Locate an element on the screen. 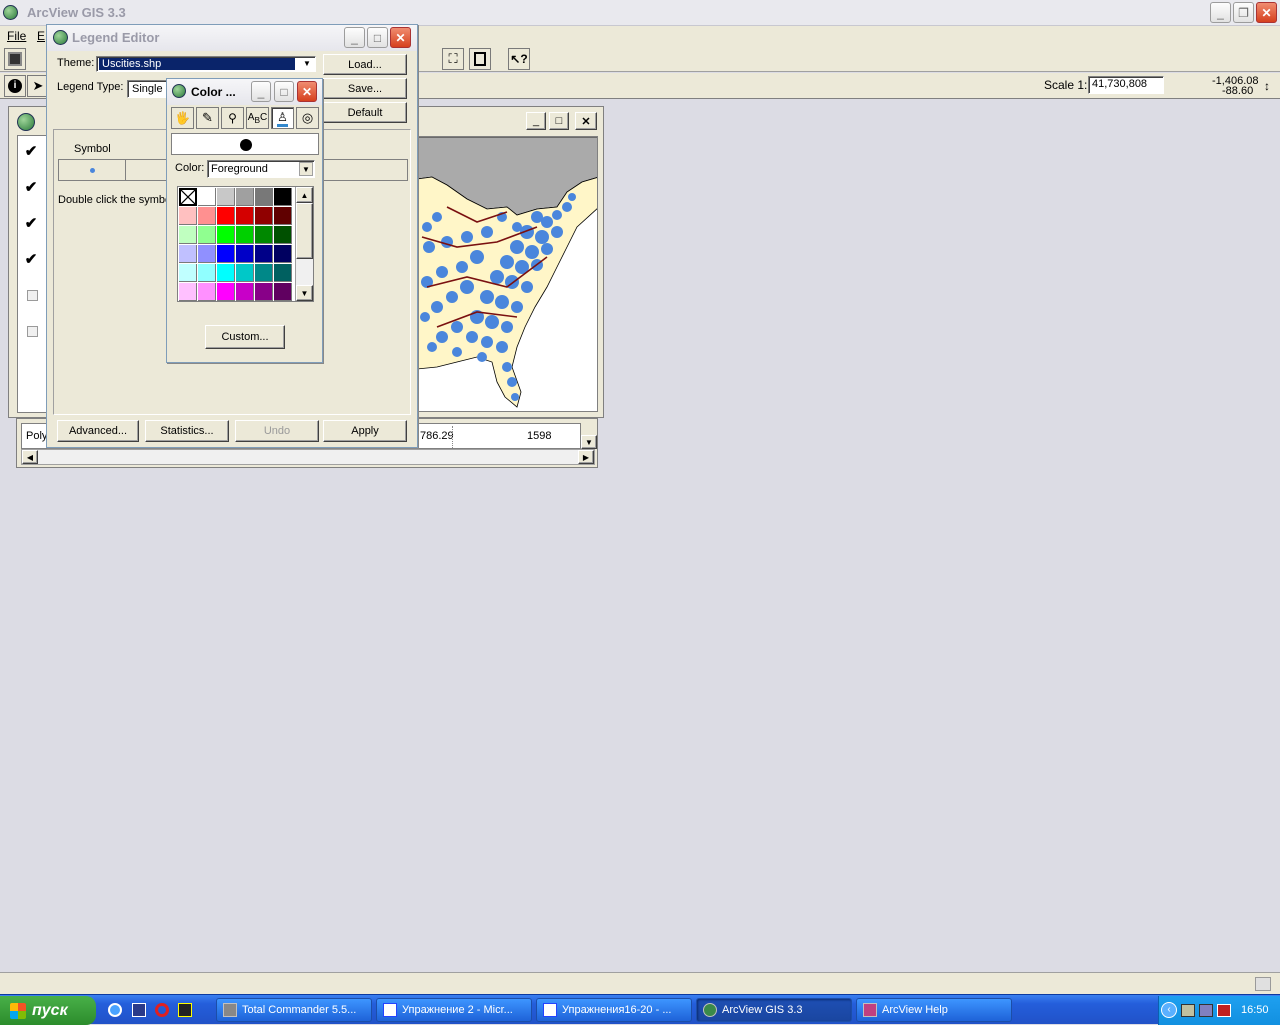 The image size is (1280, 1025). legend-close-button: ✕ is located at coordinates (400, 37).